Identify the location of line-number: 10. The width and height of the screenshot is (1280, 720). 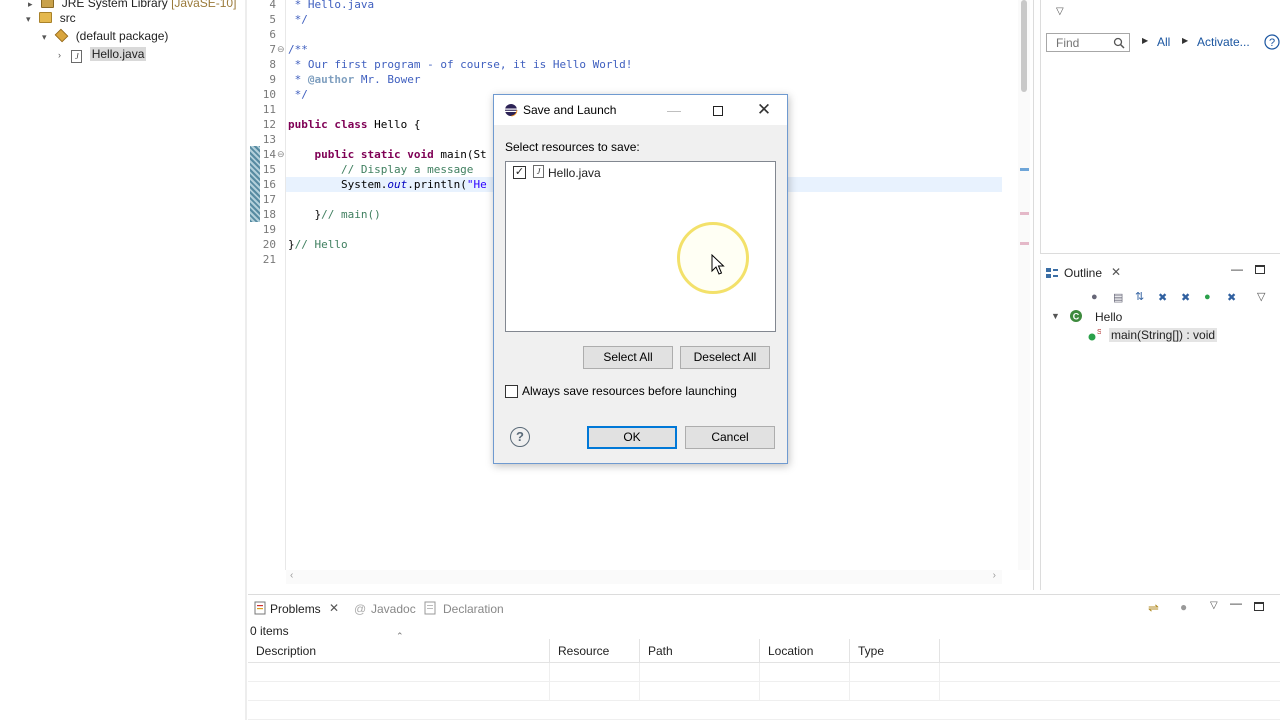
(269, 94).